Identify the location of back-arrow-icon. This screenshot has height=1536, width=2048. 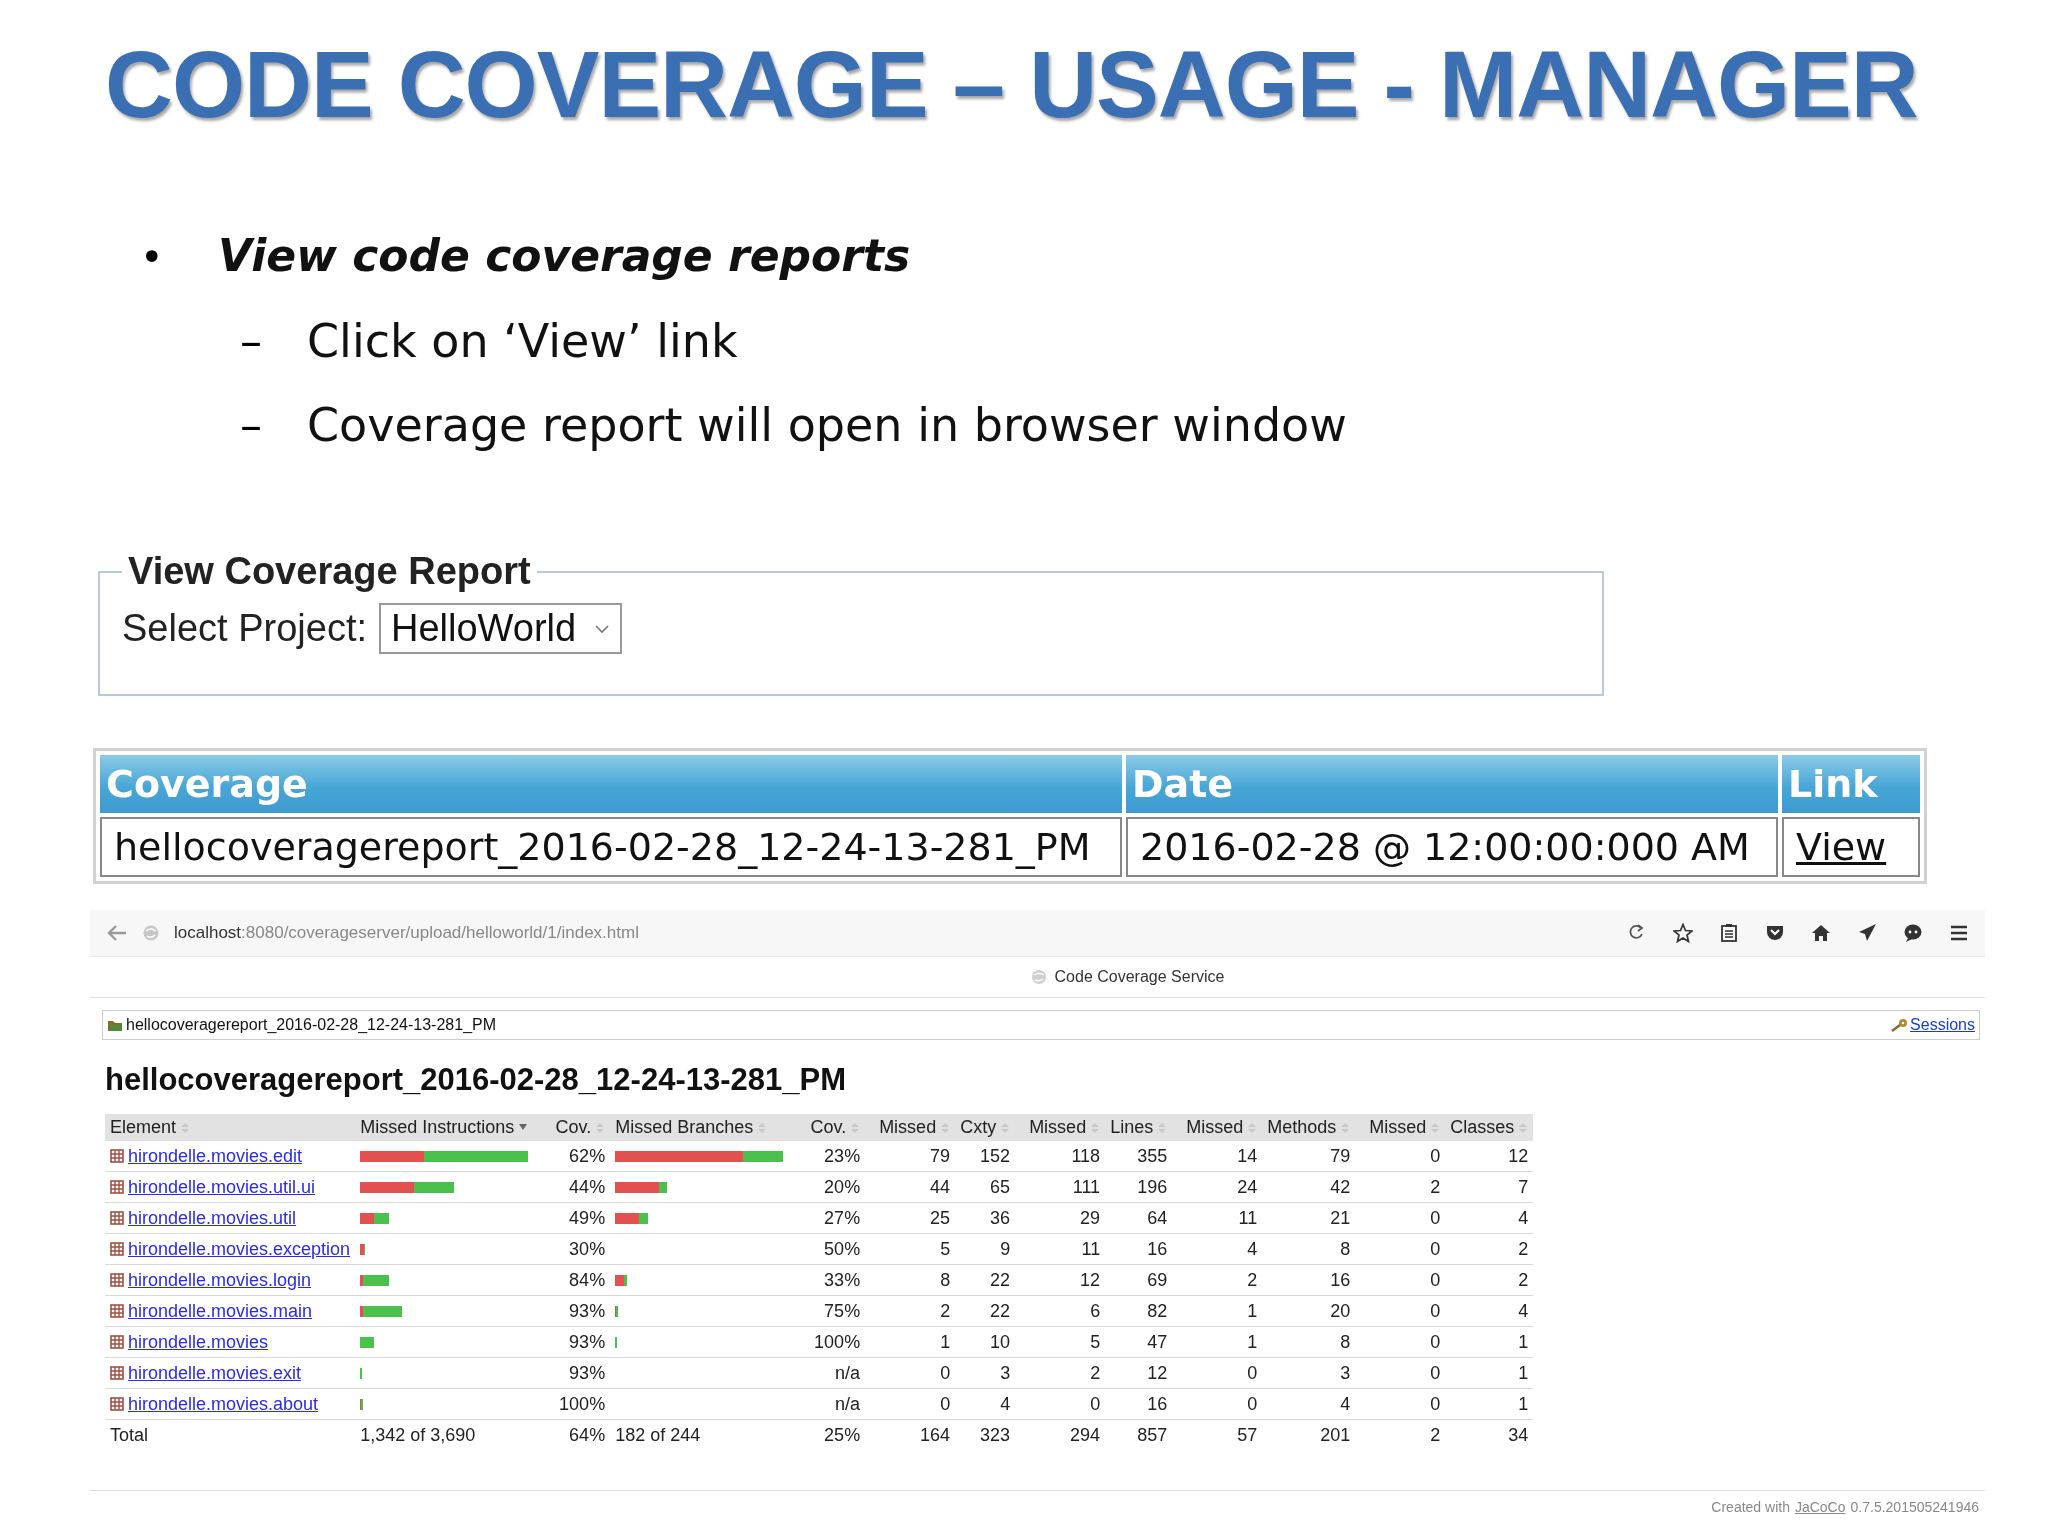
(117, 933).